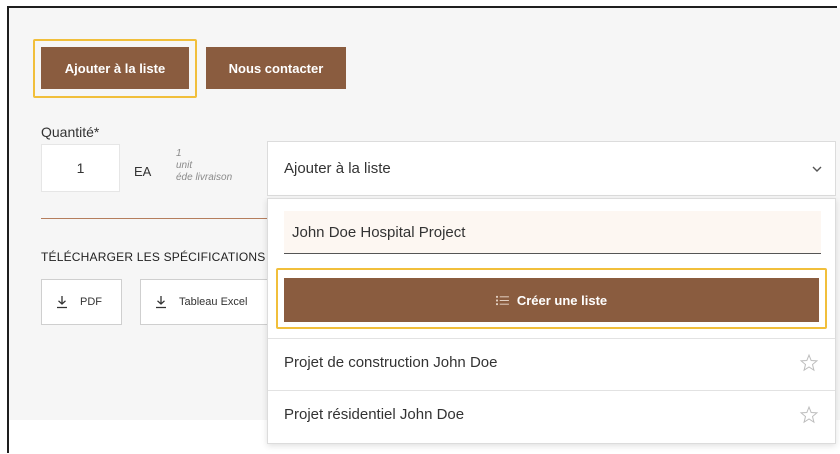 This screenshot has height=454, width=840. I want to click on unit-label: EA, so click(143, 171).